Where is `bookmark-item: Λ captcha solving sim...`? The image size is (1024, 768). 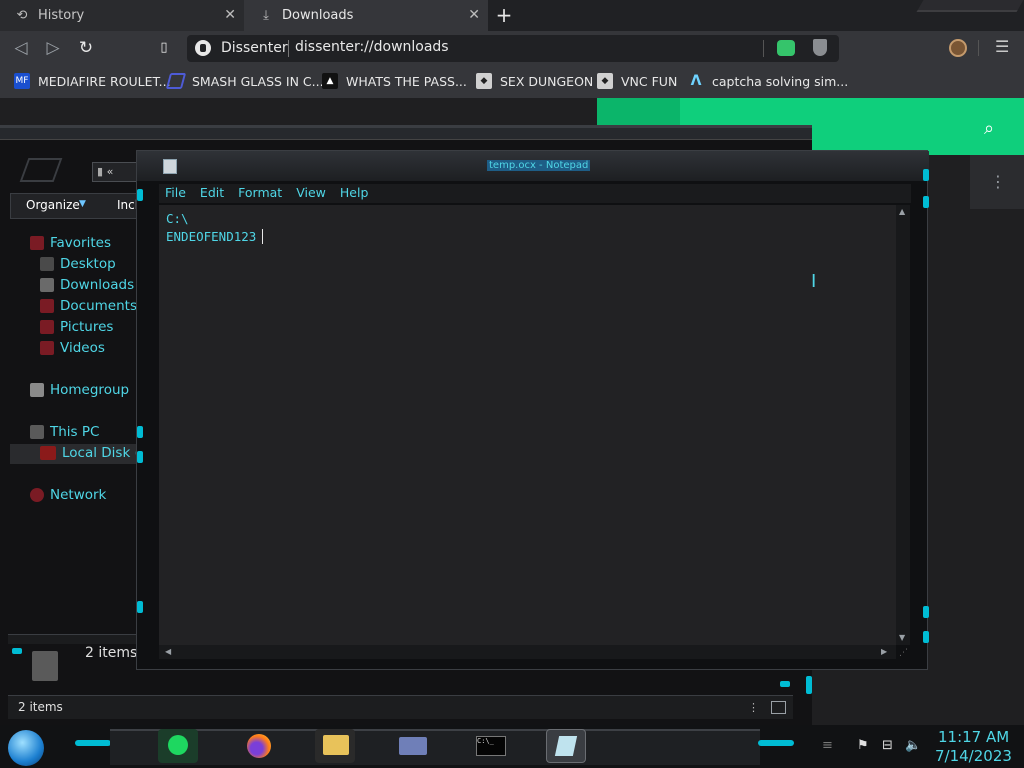
bookmark-item: Λ captcha solving sim... is located at coordinates (768, 81).